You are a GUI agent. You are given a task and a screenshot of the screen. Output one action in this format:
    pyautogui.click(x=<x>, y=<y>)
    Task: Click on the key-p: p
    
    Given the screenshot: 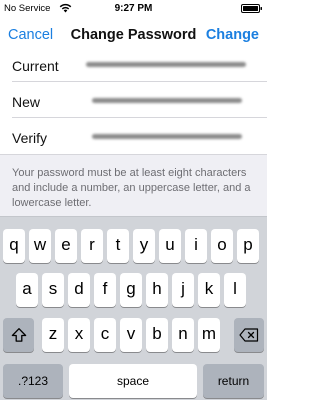 What is the action you would take?
    pyautogui.click(x=248, y=246)
    